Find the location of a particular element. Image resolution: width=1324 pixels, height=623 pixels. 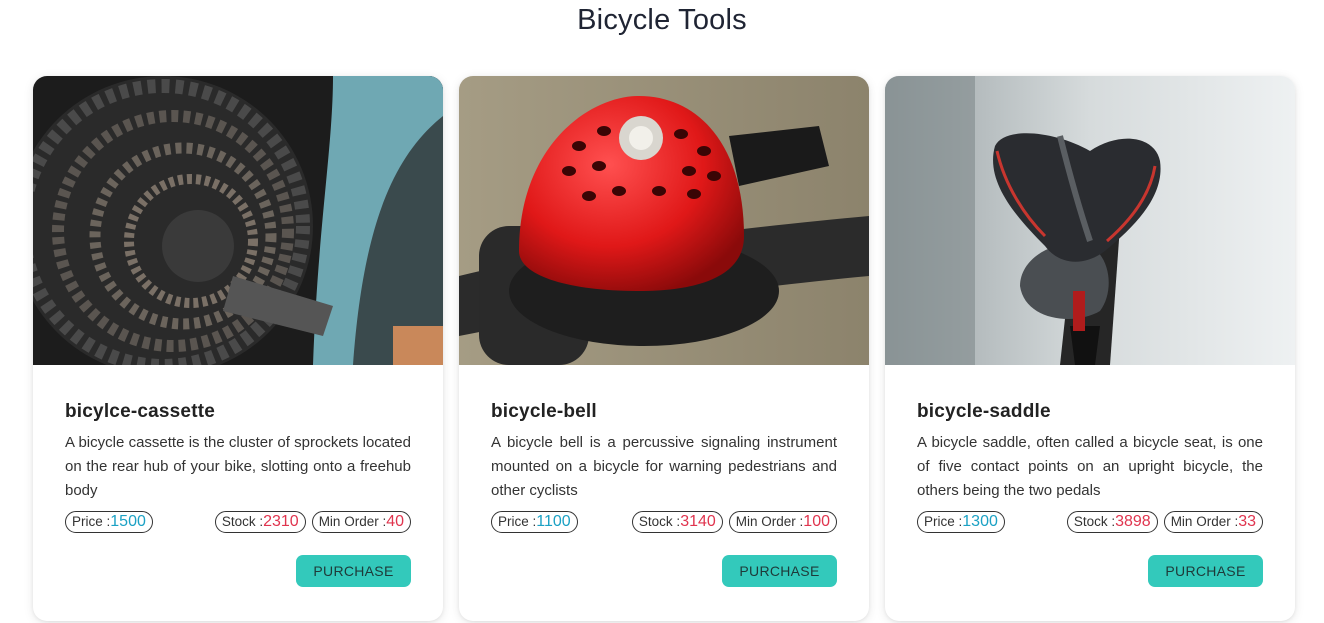

min-order-value: 40 is located at coordinates (395, 521).